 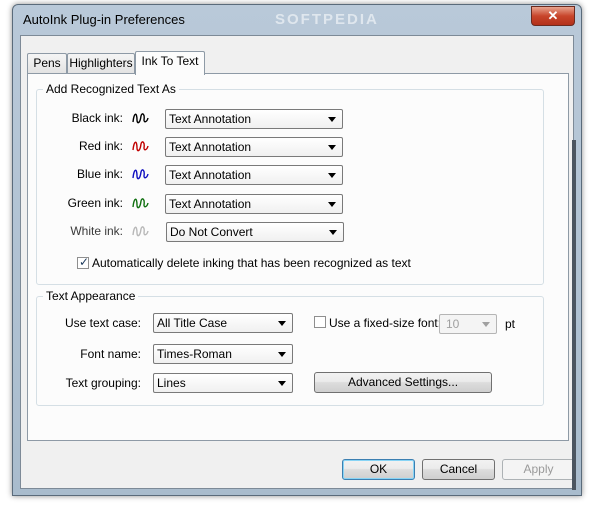 What do you see at coordinates (99, 174) in the screenshot?
I see `blue-ink-label: Blue ink:` at bounding box center [99, 174].